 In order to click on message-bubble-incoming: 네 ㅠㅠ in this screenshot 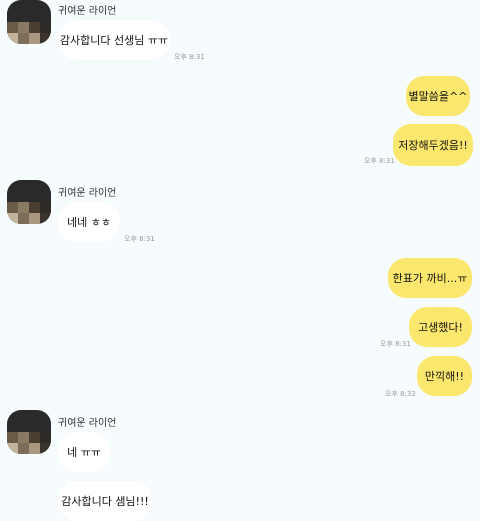, I will do `click(84, 452)`.